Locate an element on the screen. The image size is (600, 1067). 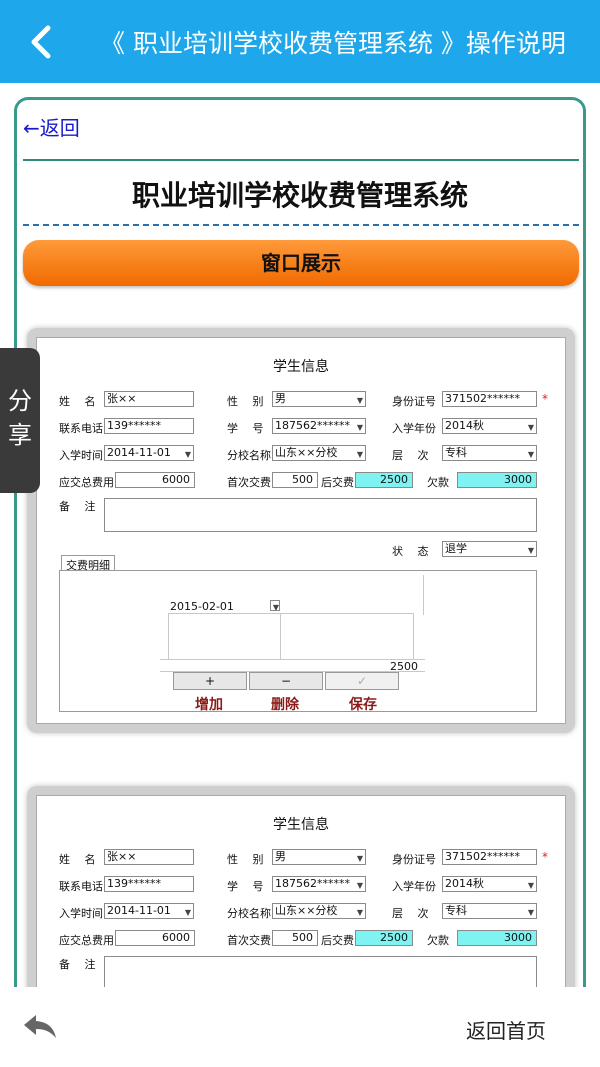
chevron-left-icon is located at coordinates (42, 42).